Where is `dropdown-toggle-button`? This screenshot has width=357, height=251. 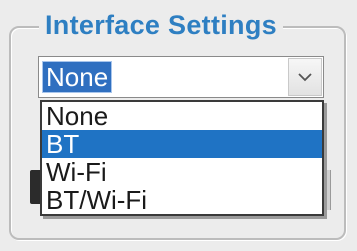 dropdown-toggle-button is located at coordinates (305, 77).